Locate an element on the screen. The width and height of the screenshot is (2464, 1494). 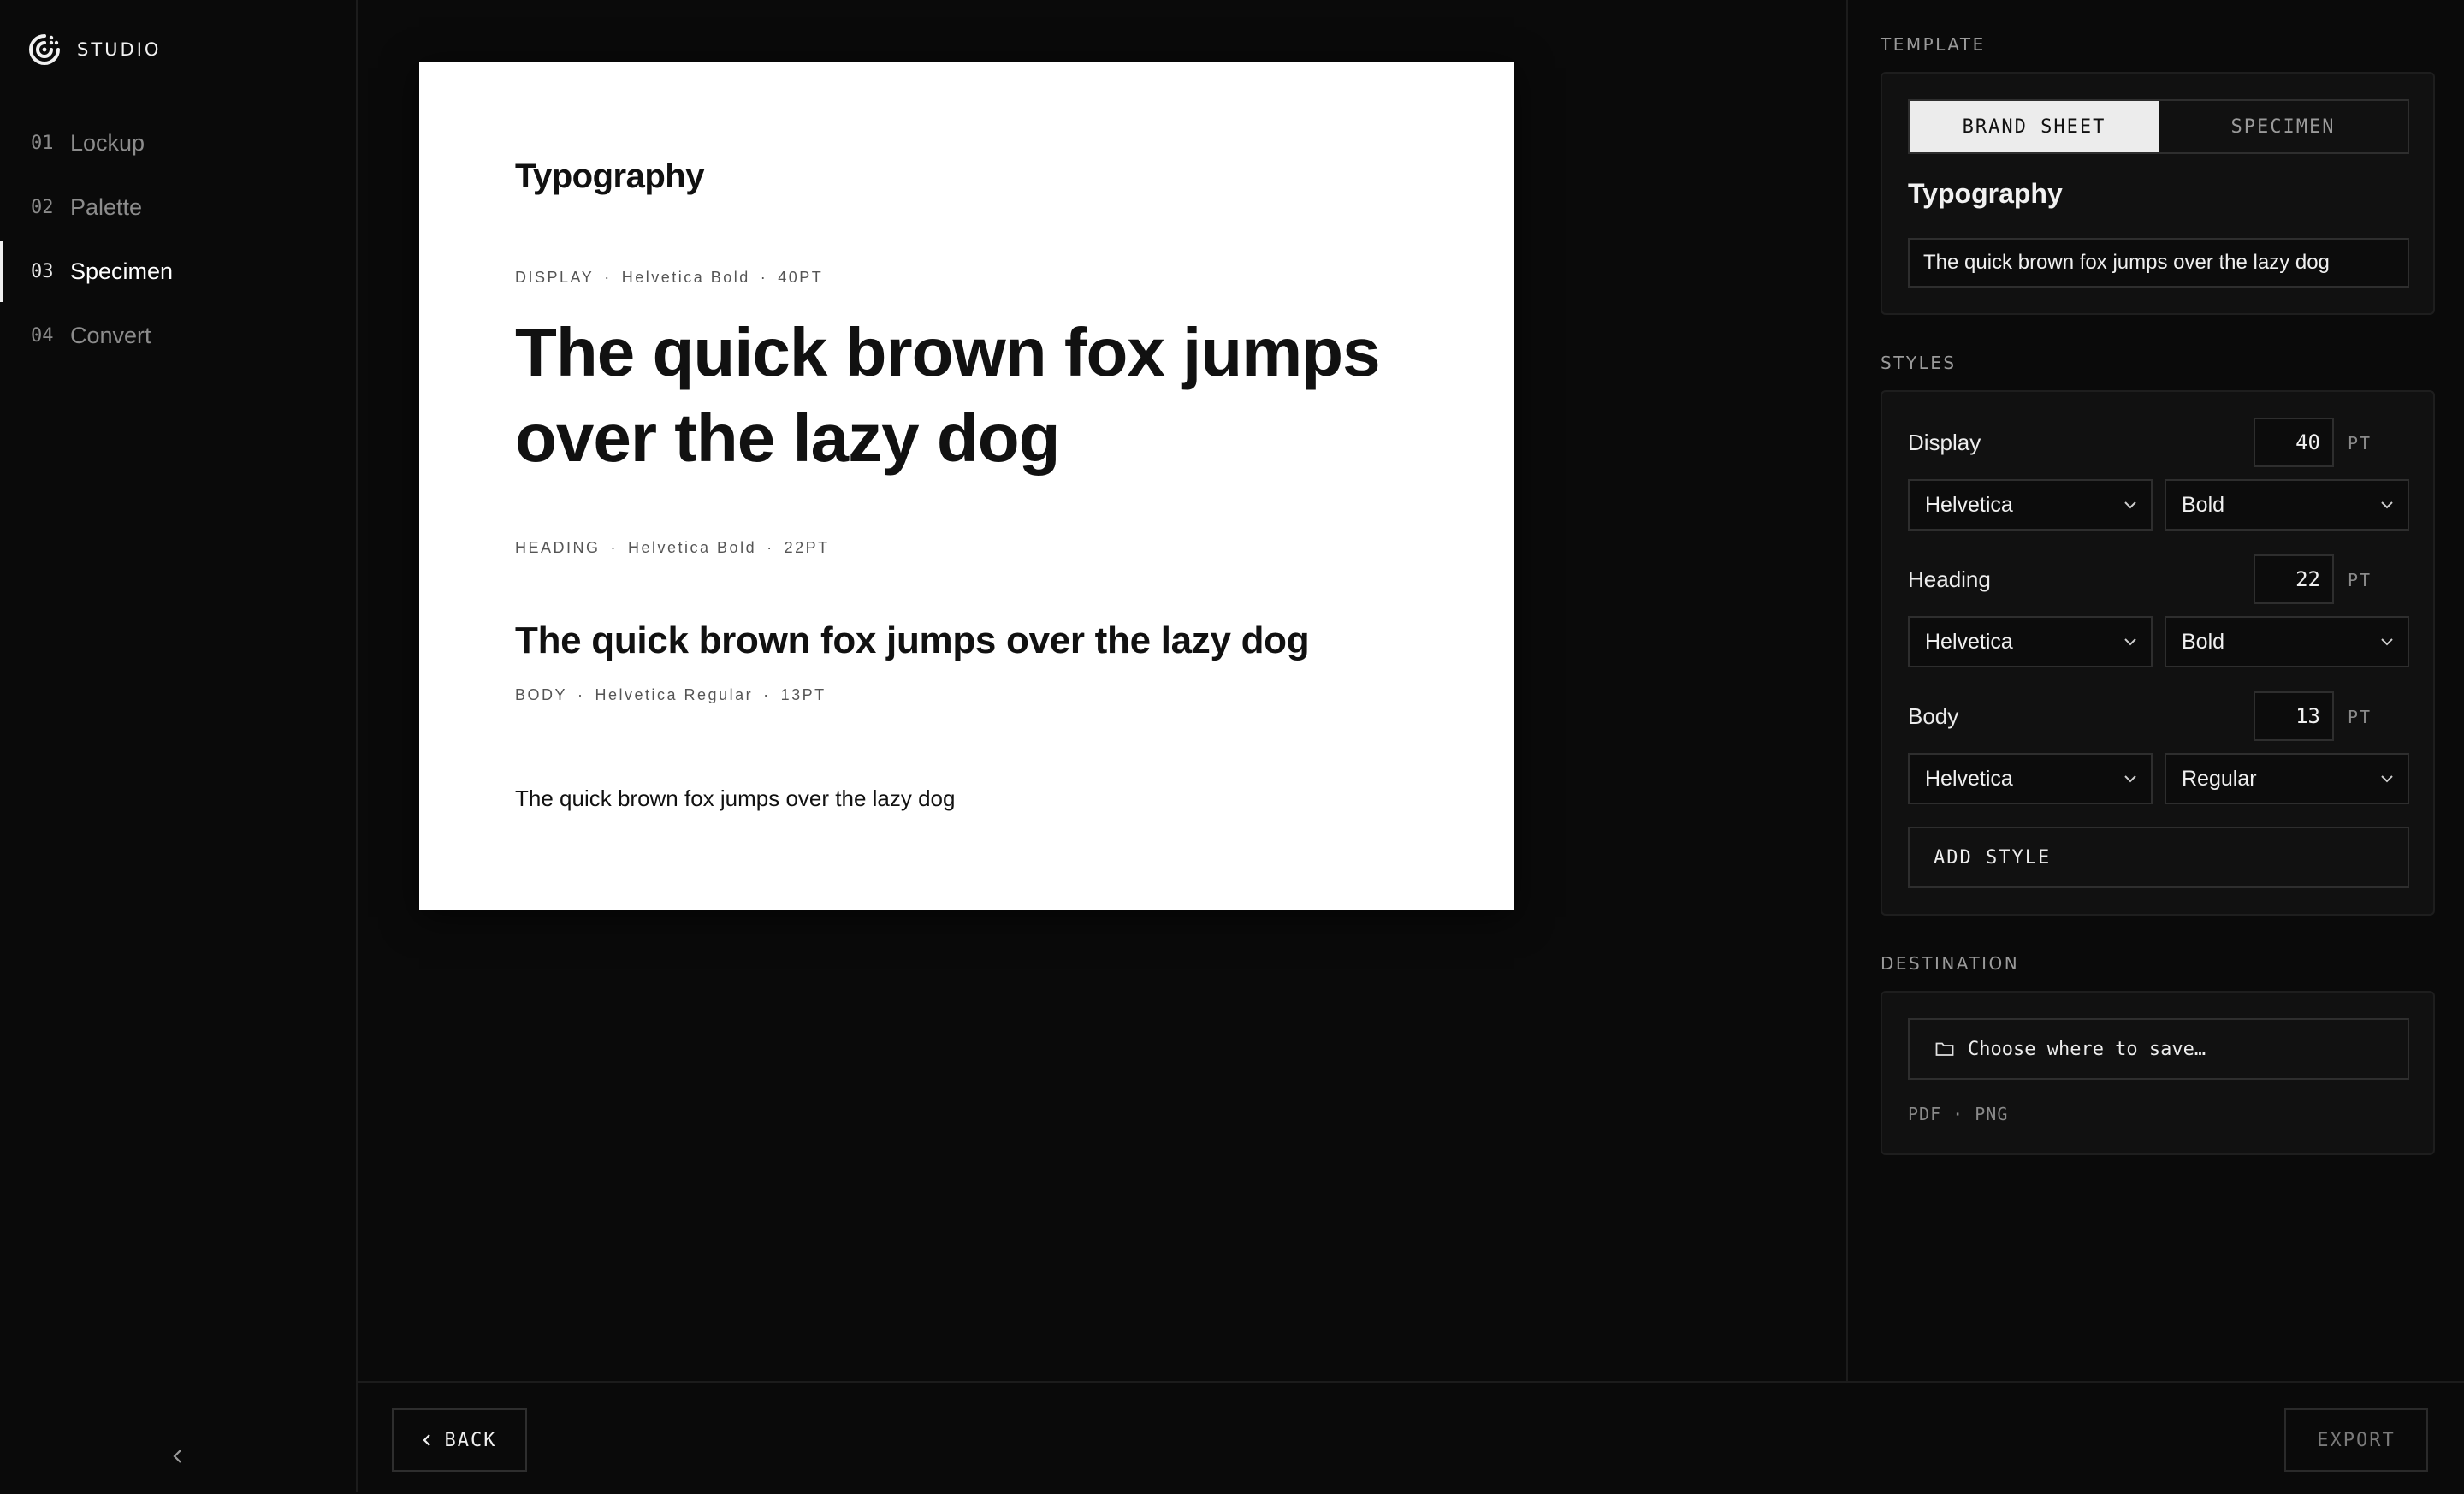
style-name-display: Display is located at coordinates (1944, 443).